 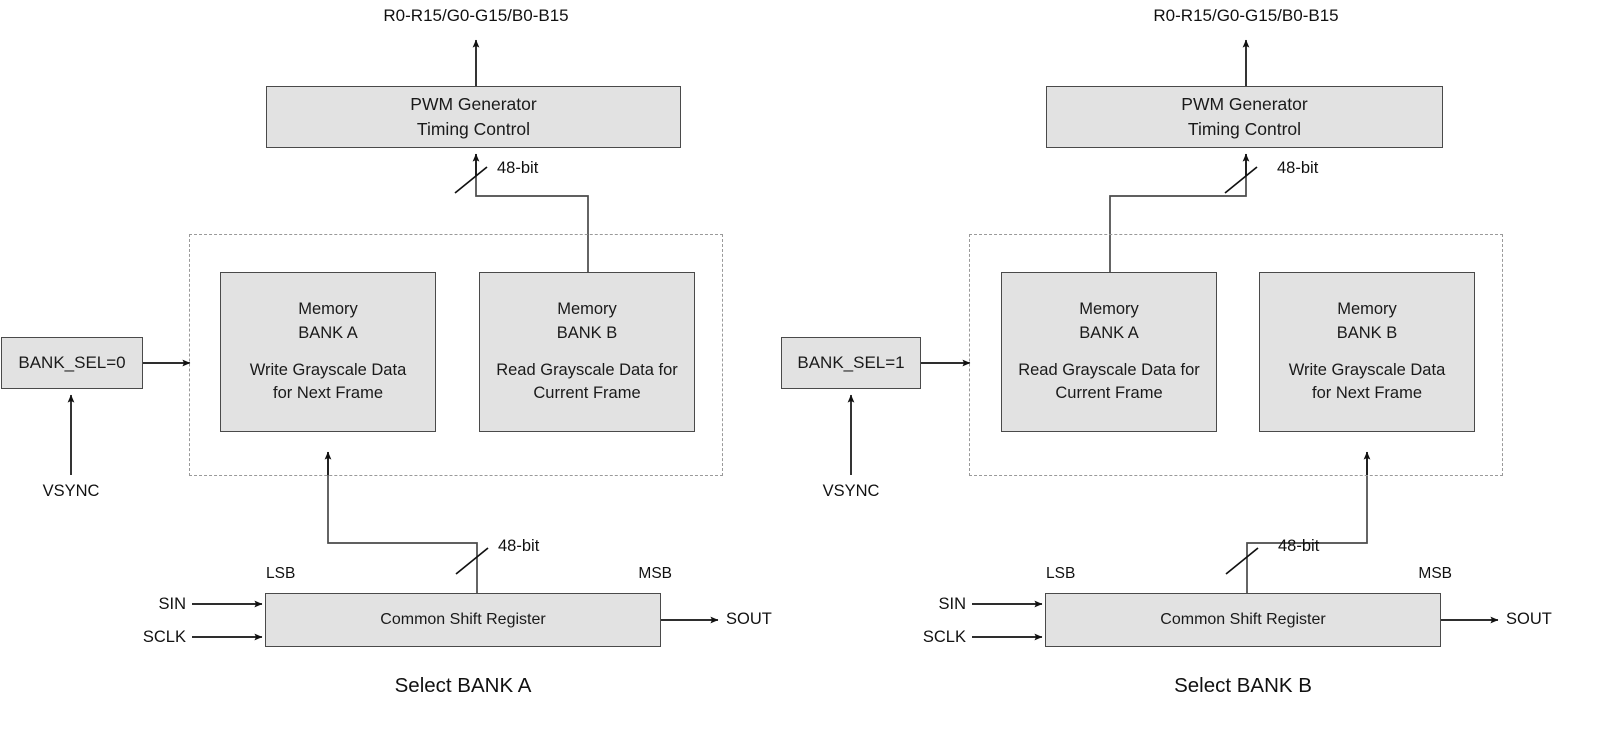 What do you see at coordinates (476, 15) in the screenshot?
I see `output-signal-label-left: R0-R15/G0-G15/B0-B15` at bounding box center [476, 15].